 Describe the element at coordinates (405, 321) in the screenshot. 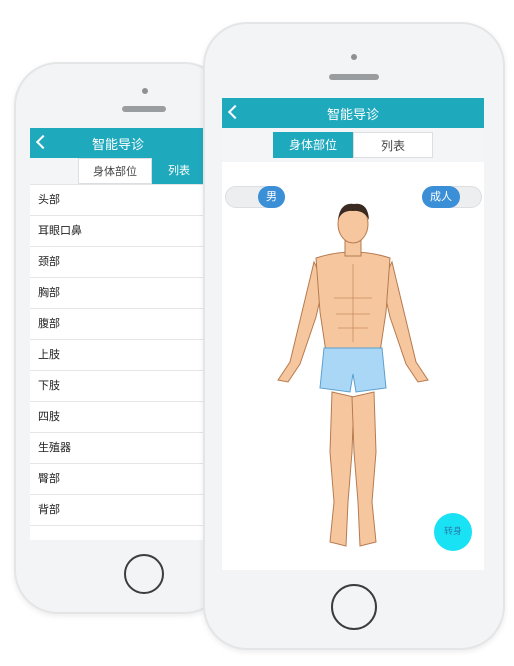

I see `right-arm` at that location.